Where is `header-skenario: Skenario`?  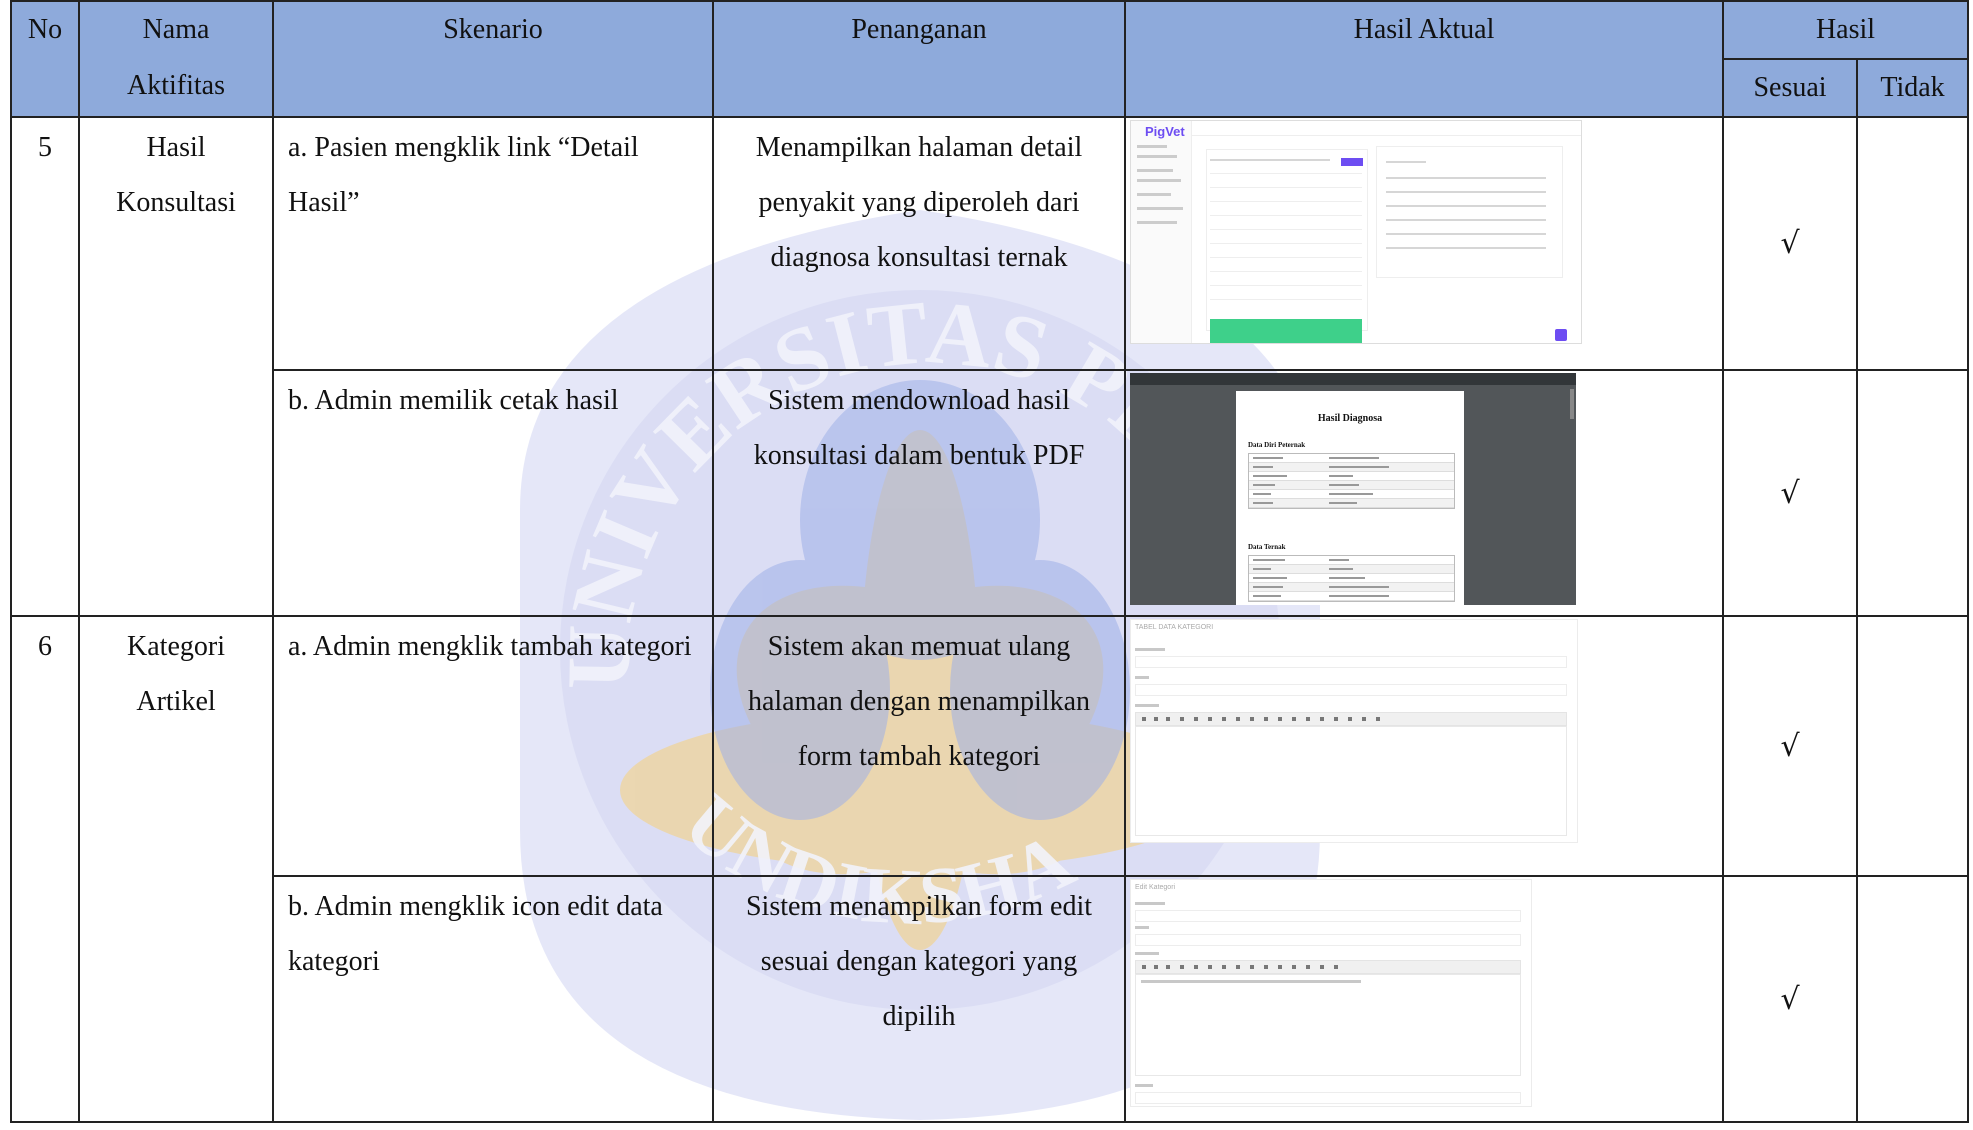
header-skenario: Skenario is located at coordinates (493, 59).